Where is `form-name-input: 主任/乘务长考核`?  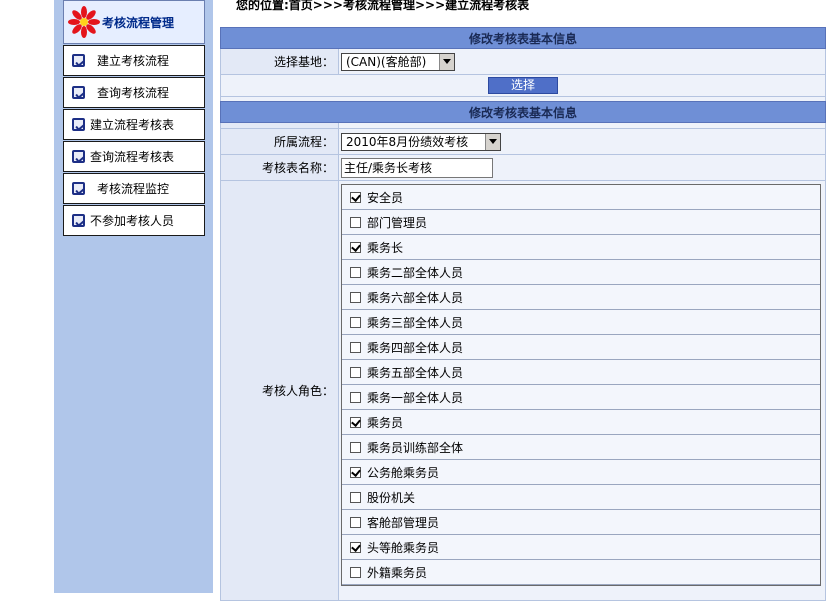 form-name-input: 主任/乘务长考核 is located at coordinates (417, 167).